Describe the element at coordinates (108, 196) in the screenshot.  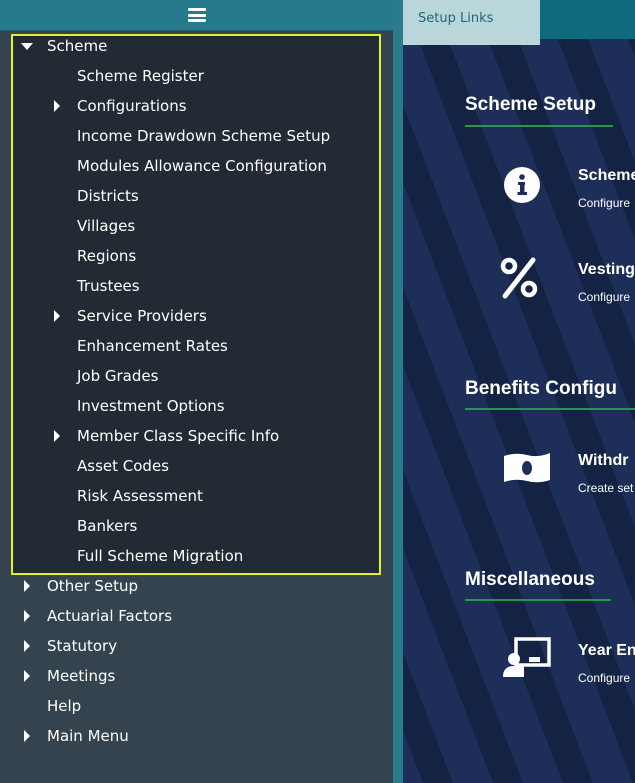
I see `sidebar-subitem-districts: Districts` at that location.